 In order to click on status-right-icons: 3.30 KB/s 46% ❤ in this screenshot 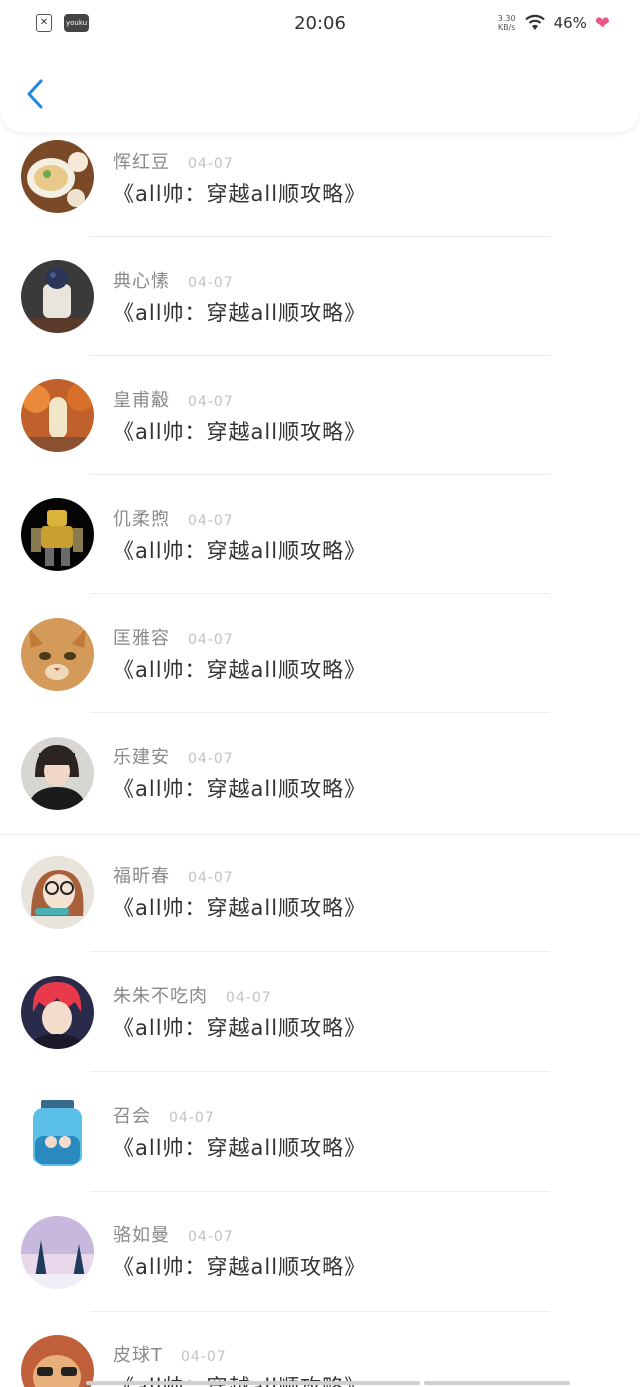, I will do `click(554, 23)`.